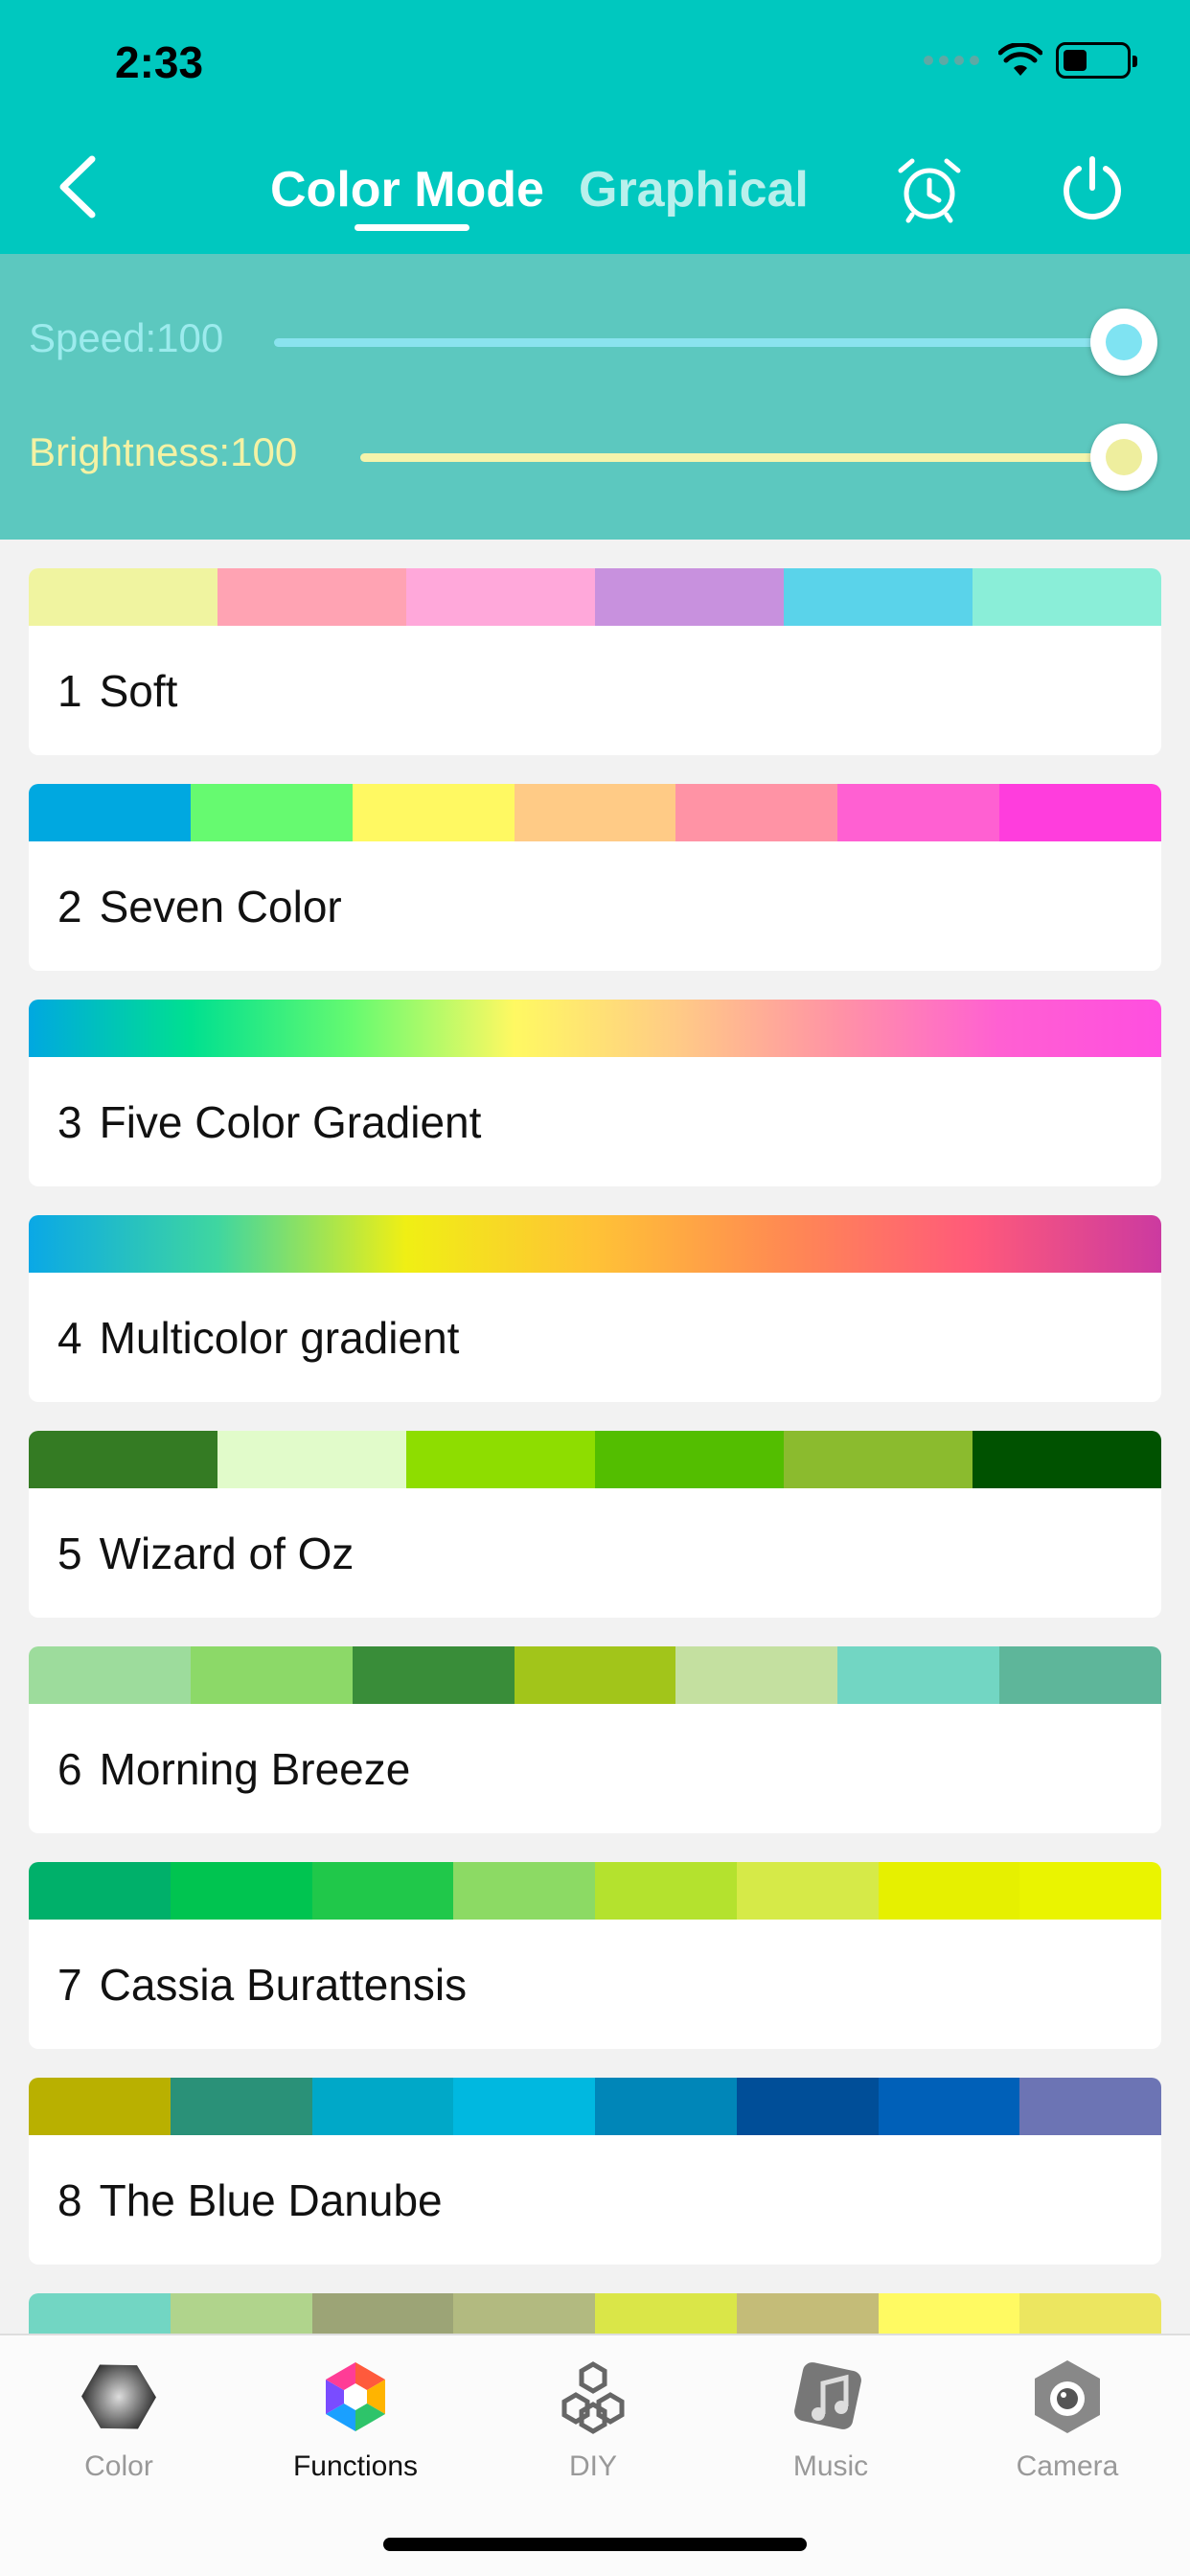  I want to click on mode-label: 2 Seven Color, so click(595, 906).